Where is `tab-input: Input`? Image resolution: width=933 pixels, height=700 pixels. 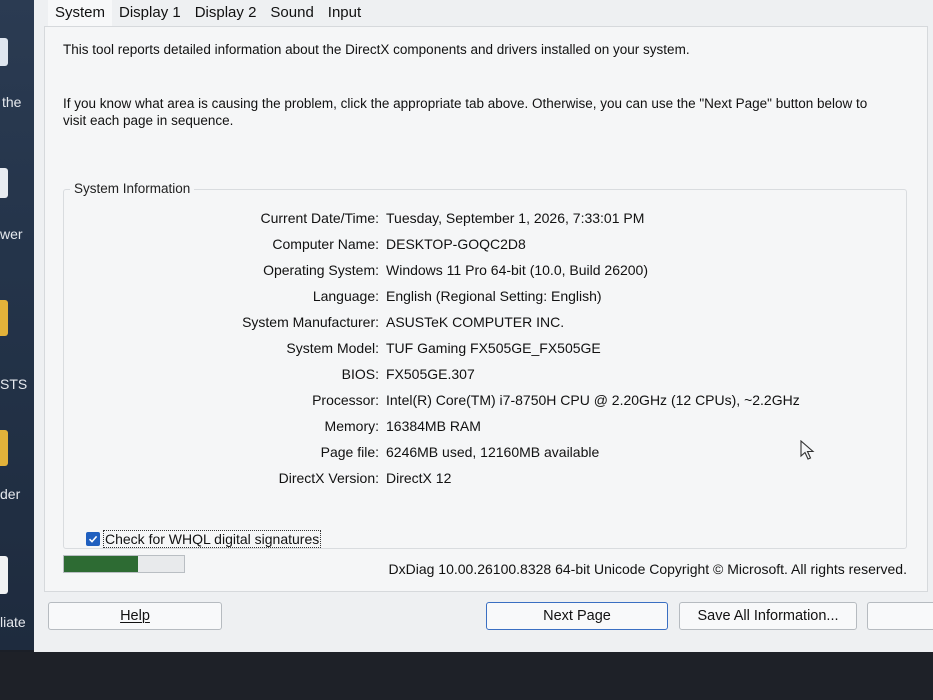
tab-input: Input is located at coordinates (344, 13).